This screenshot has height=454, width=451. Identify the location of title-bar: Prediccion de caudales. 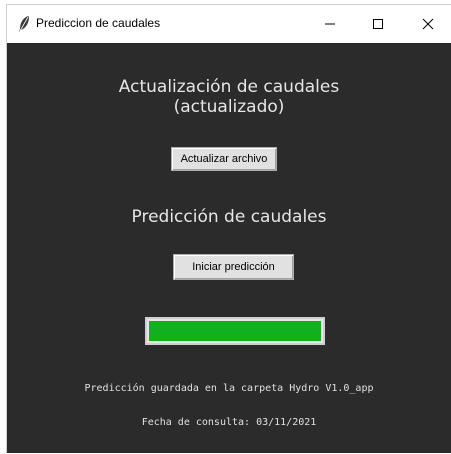
(229, 24).